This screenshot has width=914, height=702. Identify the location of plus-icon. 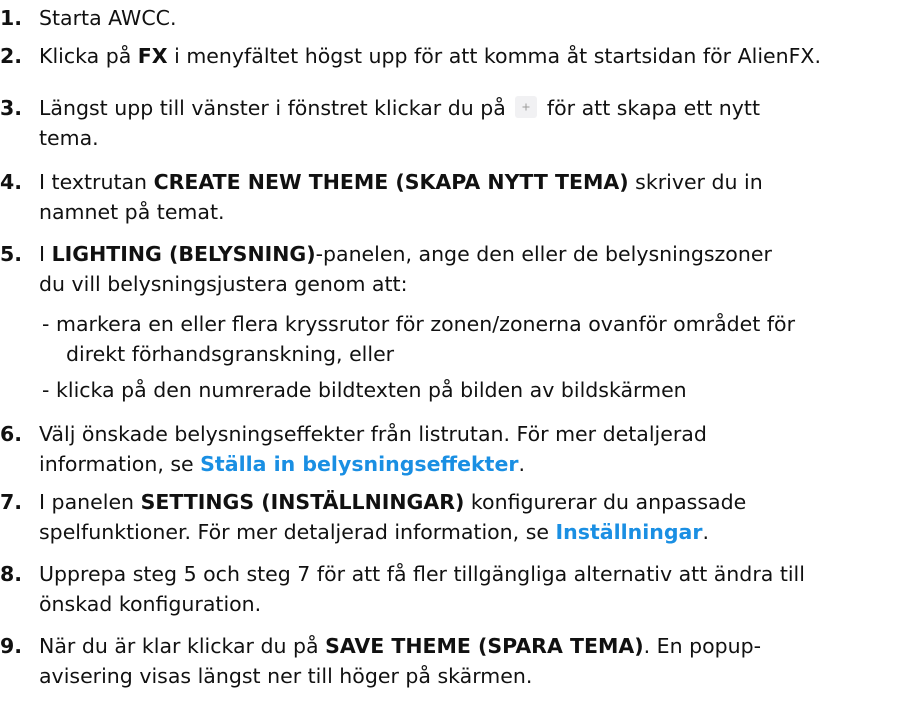
(526, 107).